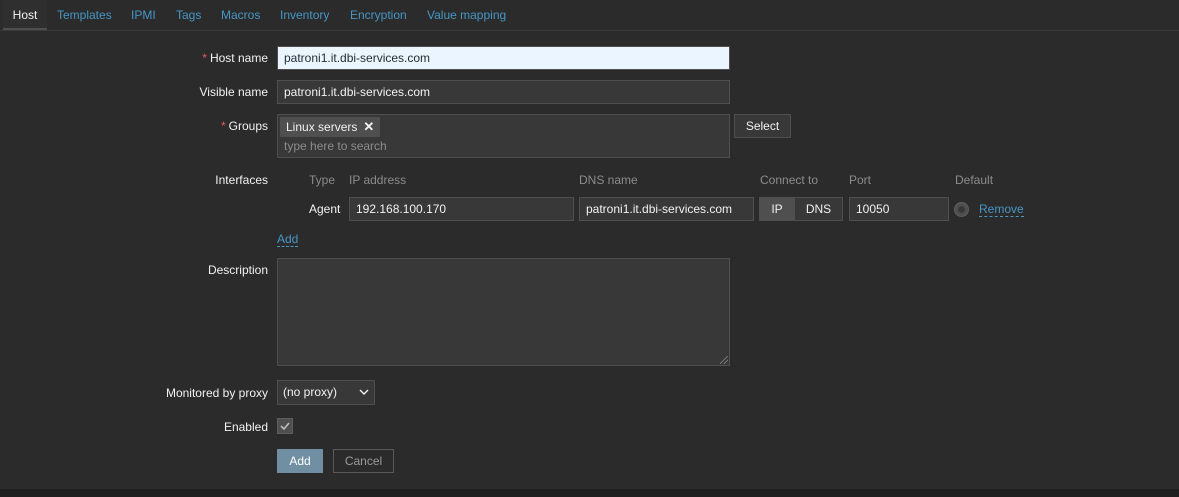 The image size is (1179, 497). What do you see at coordinates (237, 270) in the screenshot?
I see `description-label: Description` at bounding box center [237, 270].